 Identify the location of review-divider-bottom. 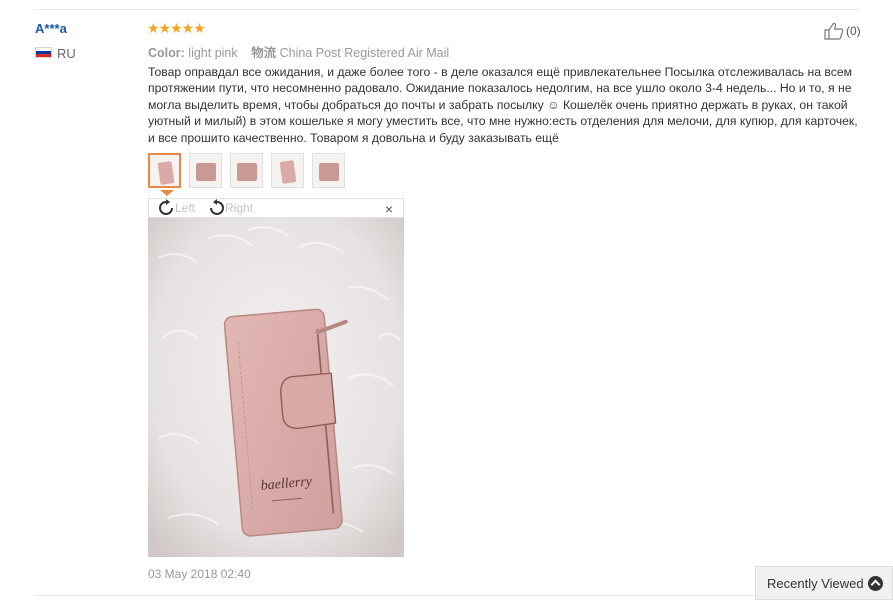
(394, 595).